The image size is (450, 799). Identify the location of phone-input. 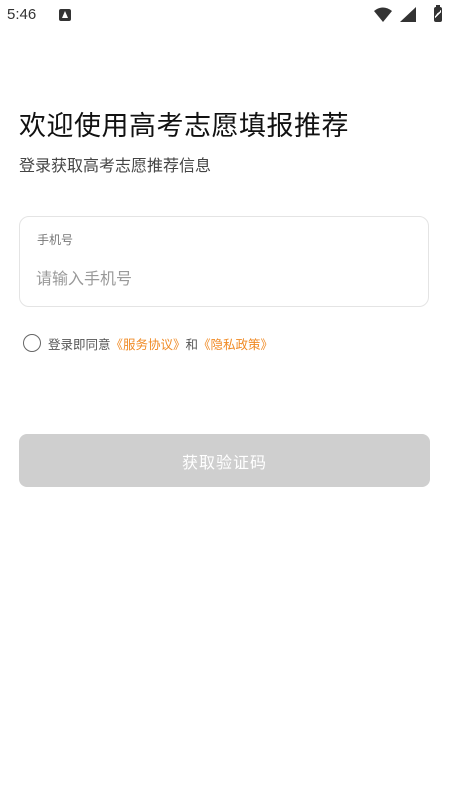
(221, 278).